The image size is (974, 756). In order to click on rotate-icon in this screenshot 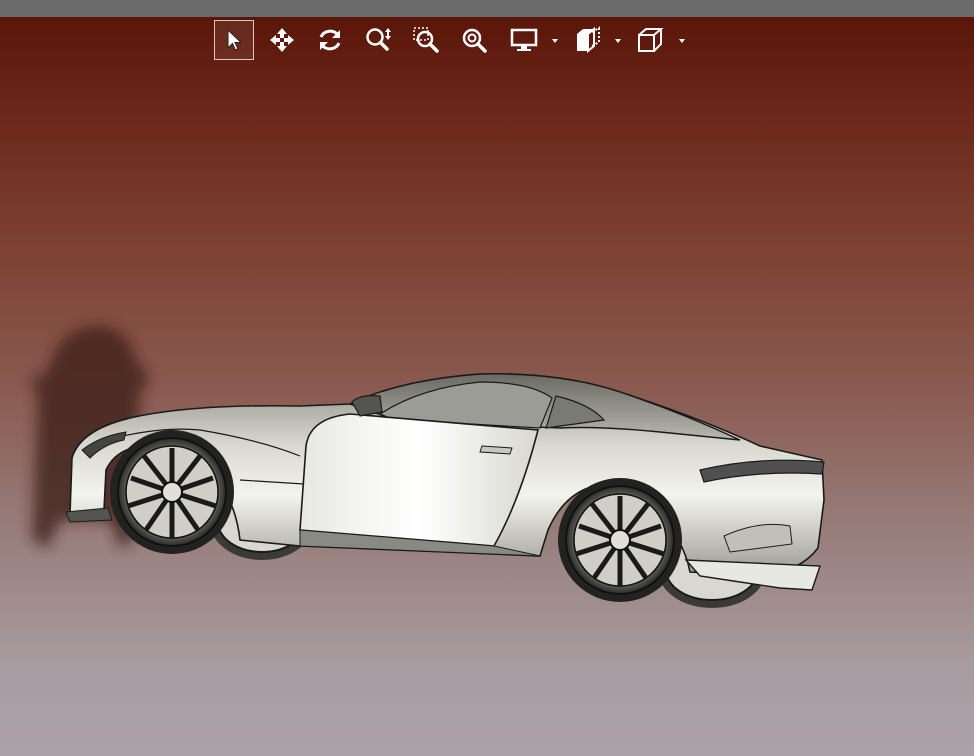, I will do `click(330, 40)`.